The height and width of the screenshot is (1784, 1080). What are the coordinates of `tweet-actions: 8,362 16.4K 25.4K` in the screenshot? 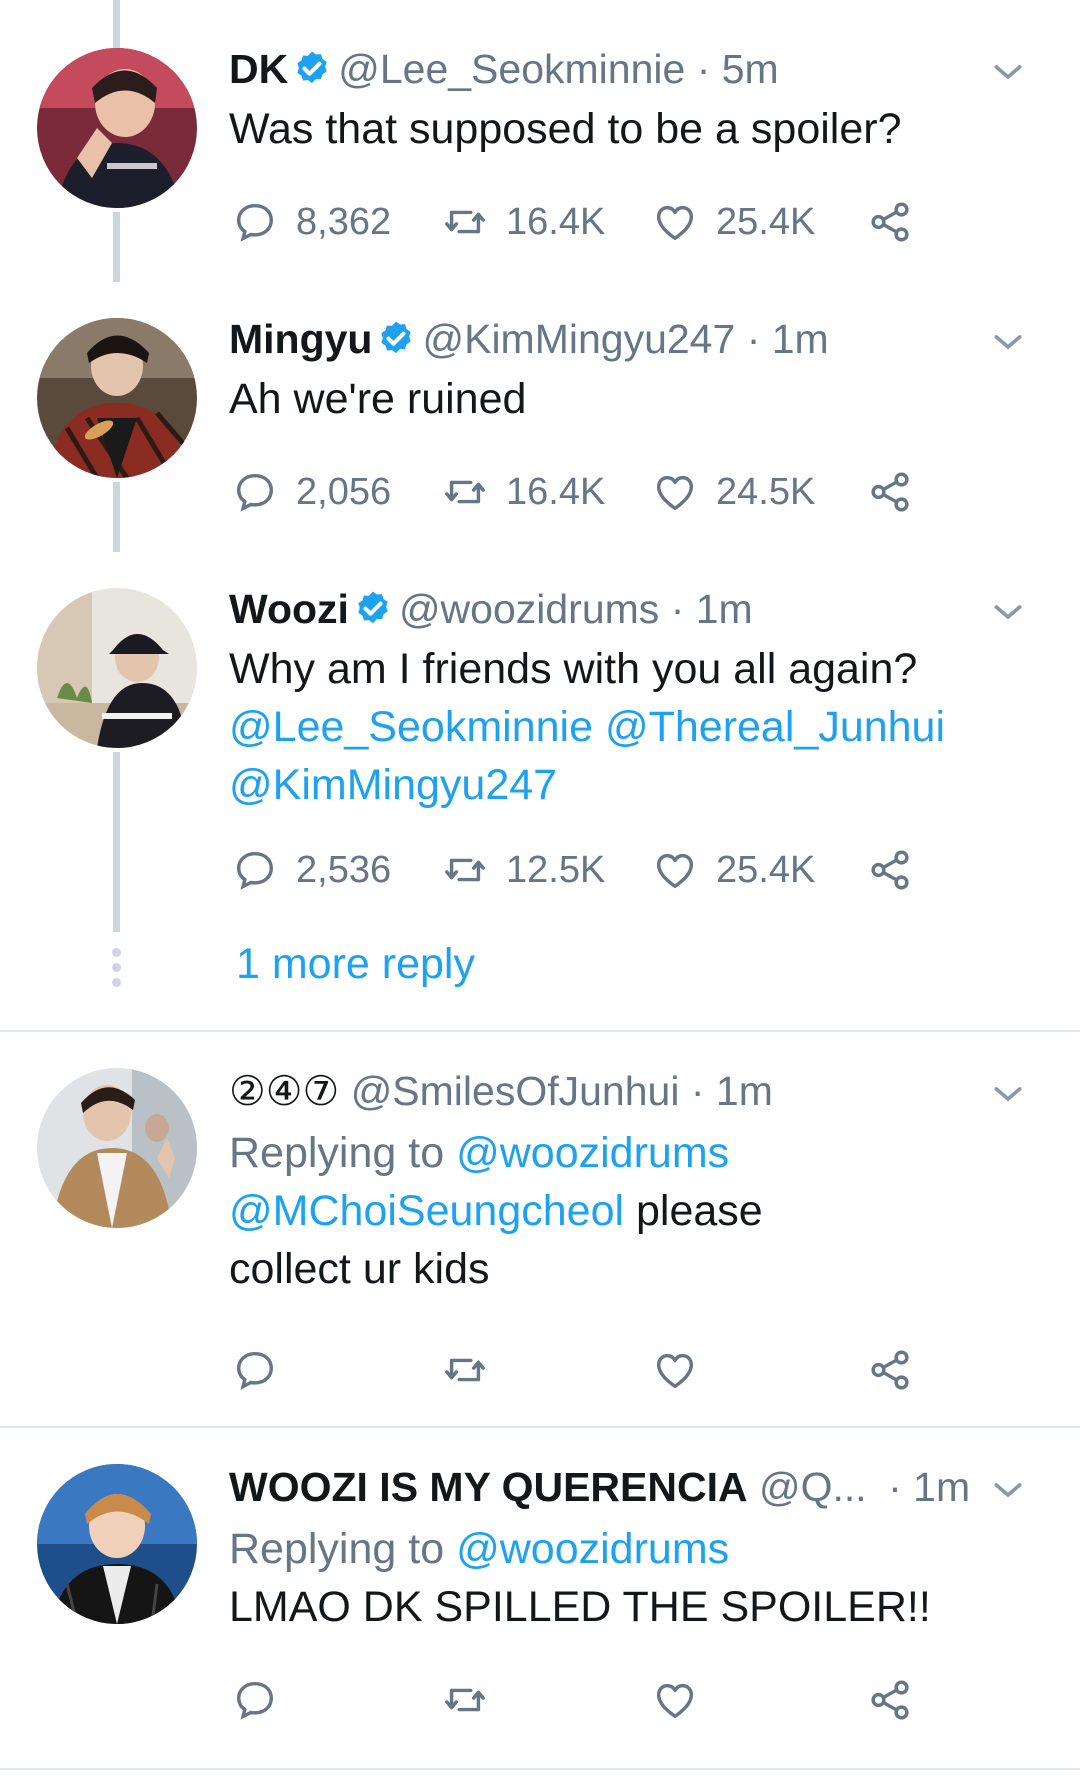 It's located at (582, 222).